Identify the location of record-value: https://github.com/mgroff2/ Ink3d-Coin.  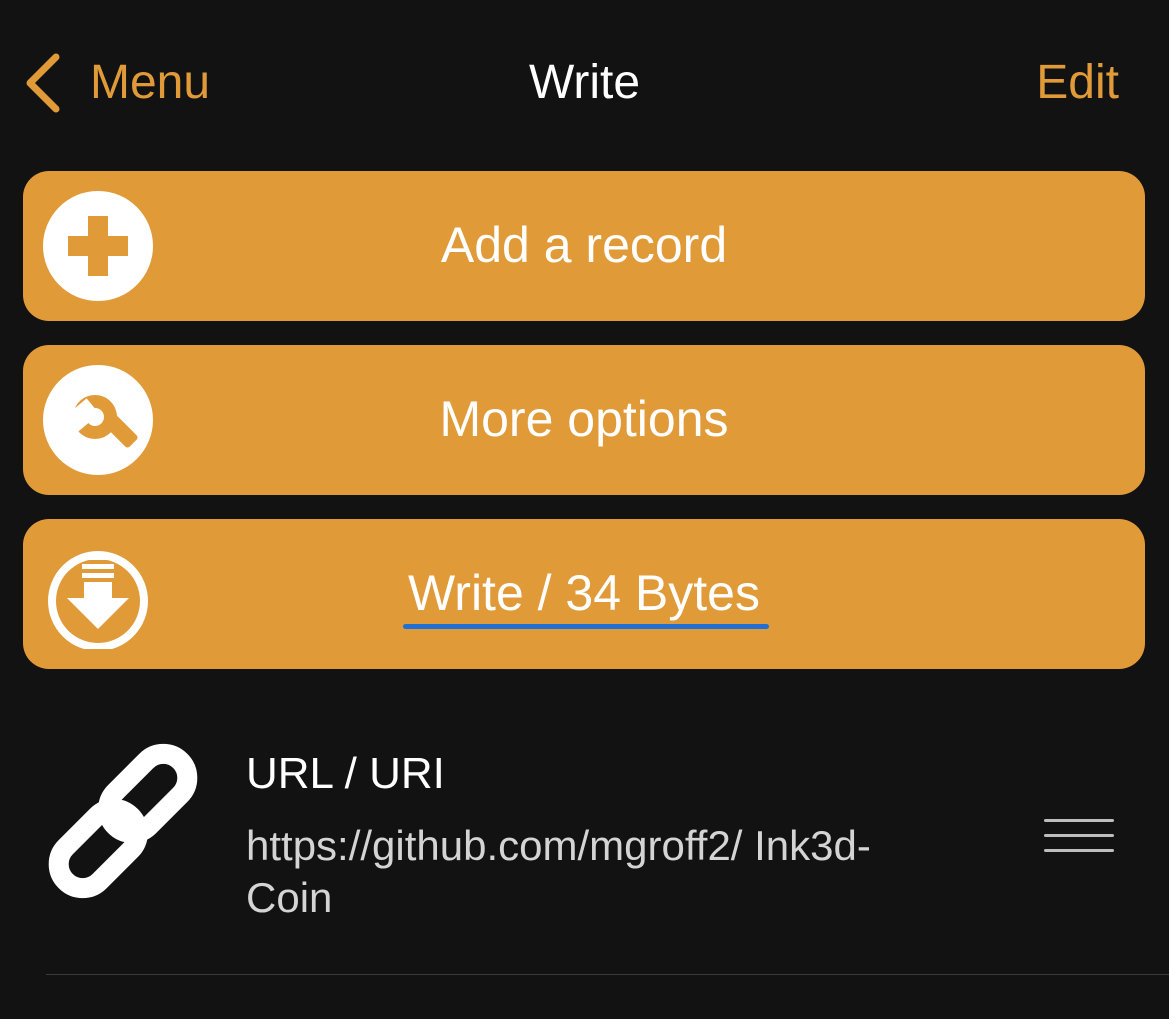
(558, 871).